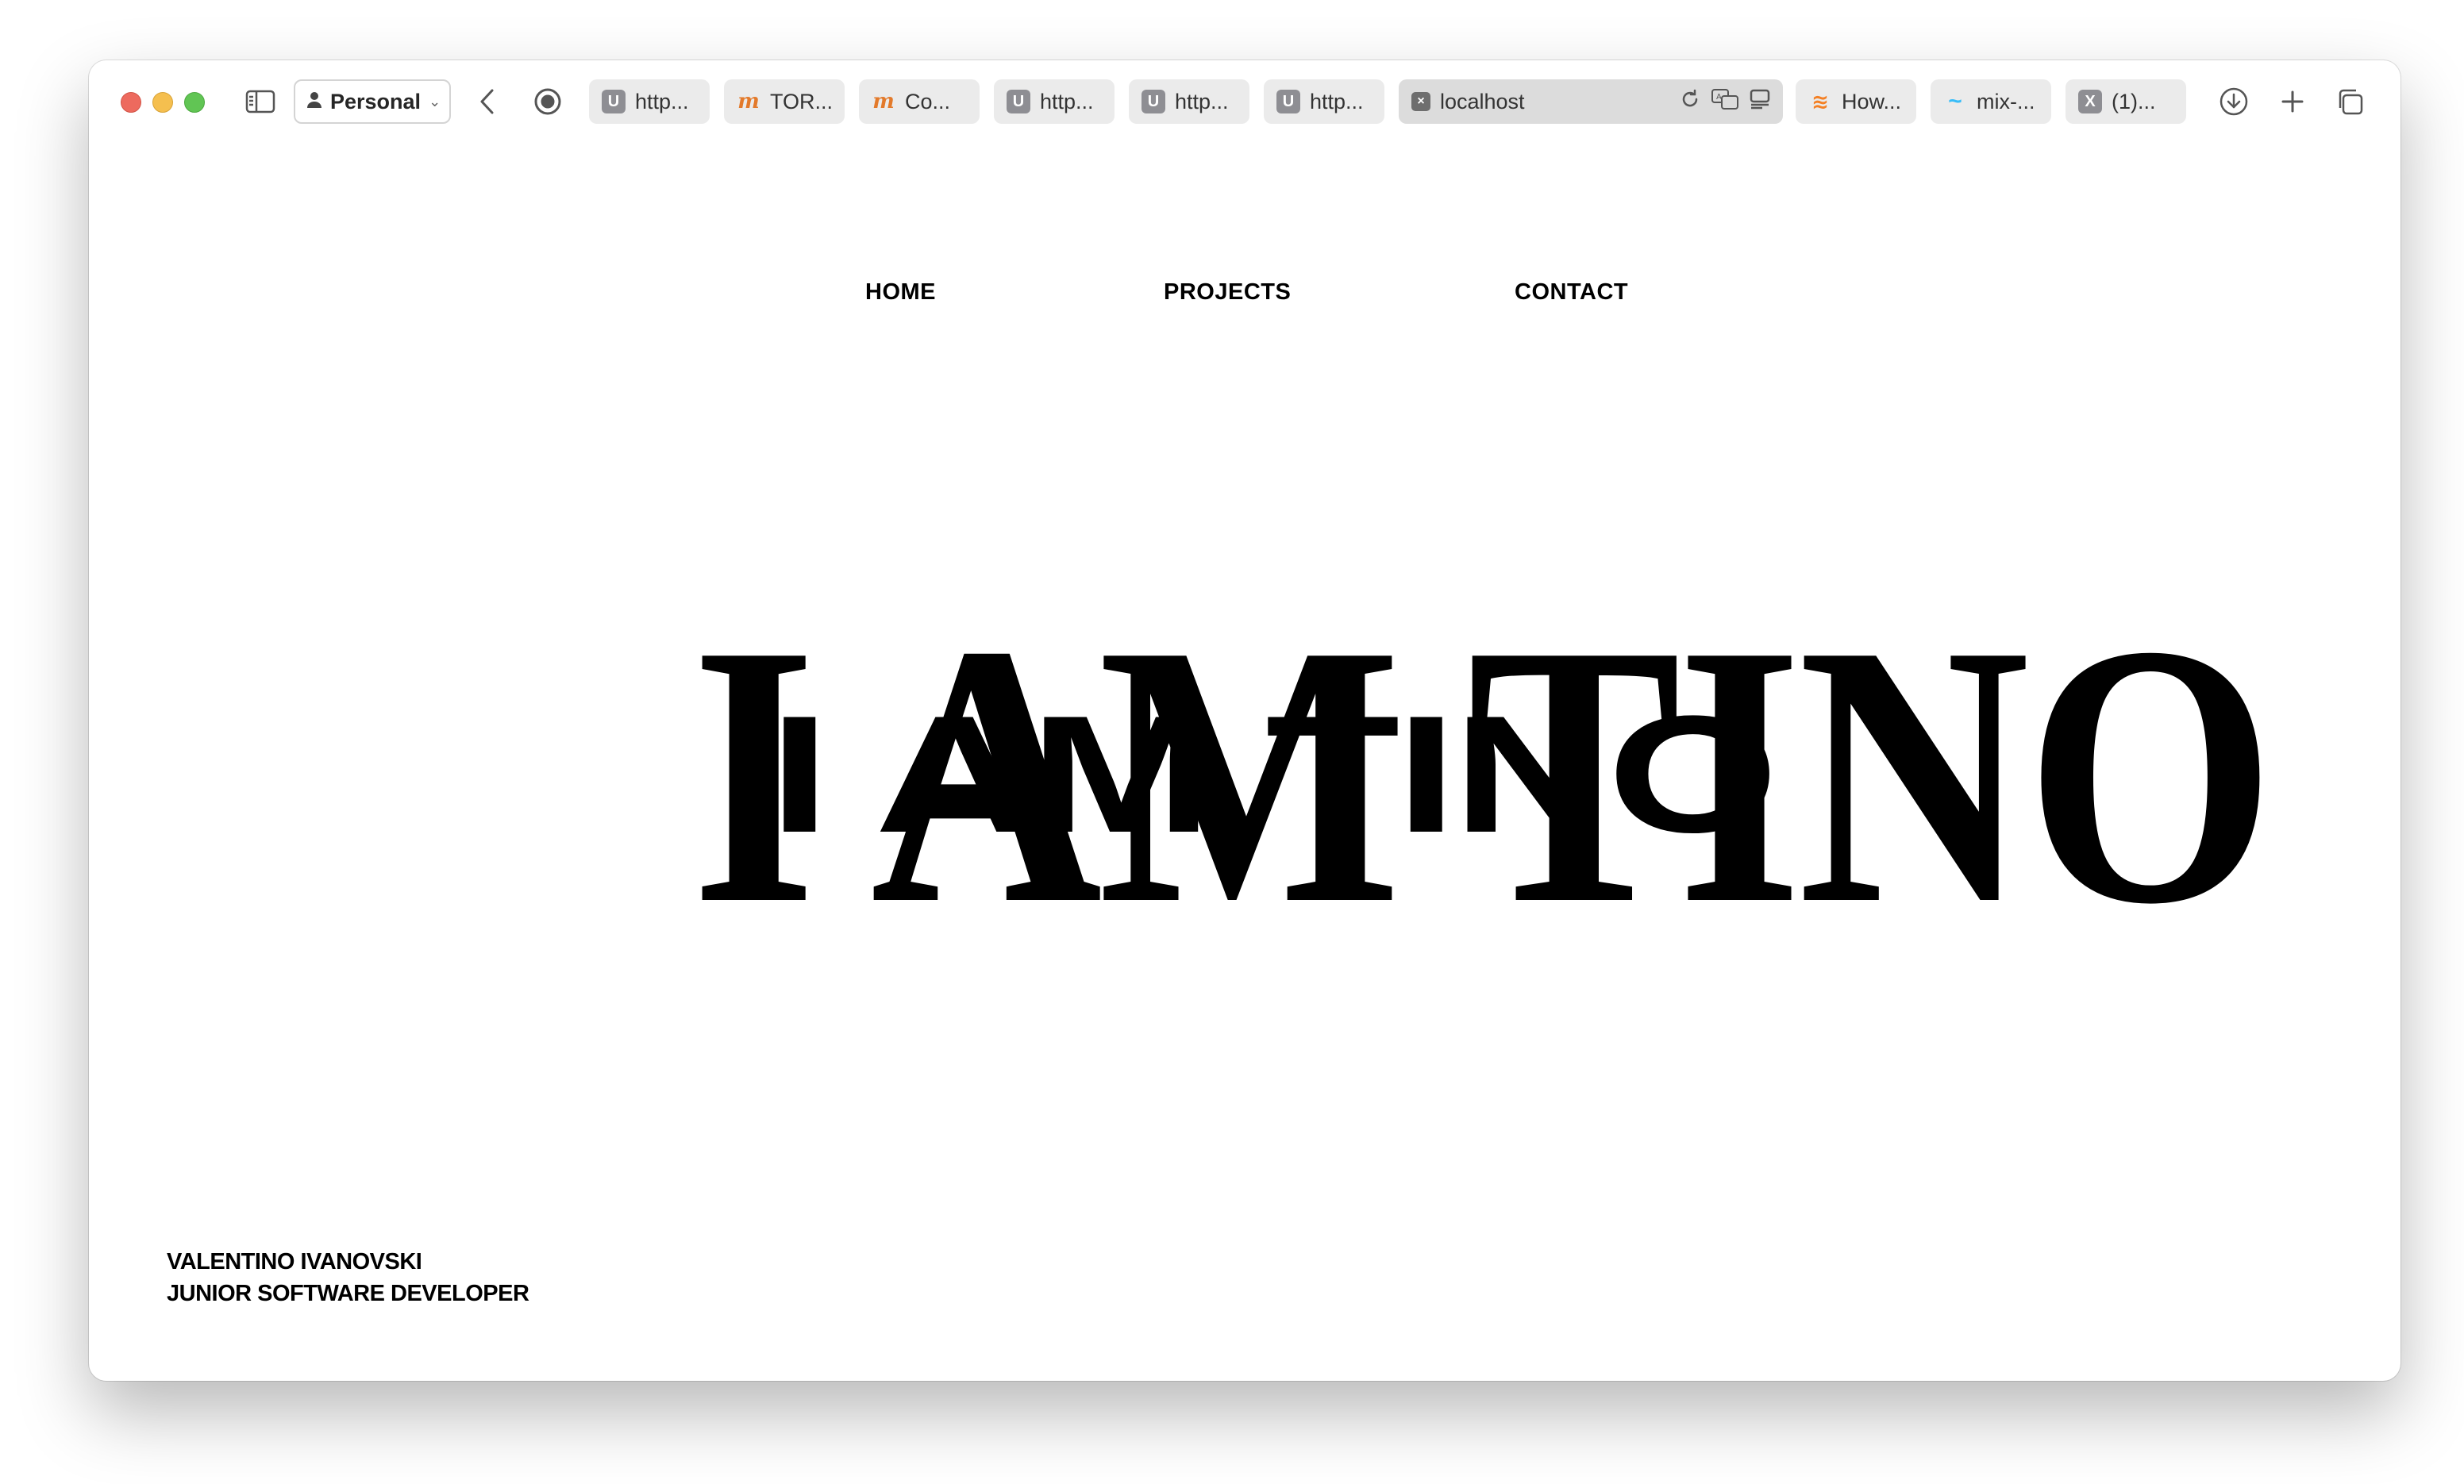 The width and height of the screenshot is (2464, 1484). Describe the element at coordinates (1725, 101) in the screenshot. I see `translate-icon: A` at that location.